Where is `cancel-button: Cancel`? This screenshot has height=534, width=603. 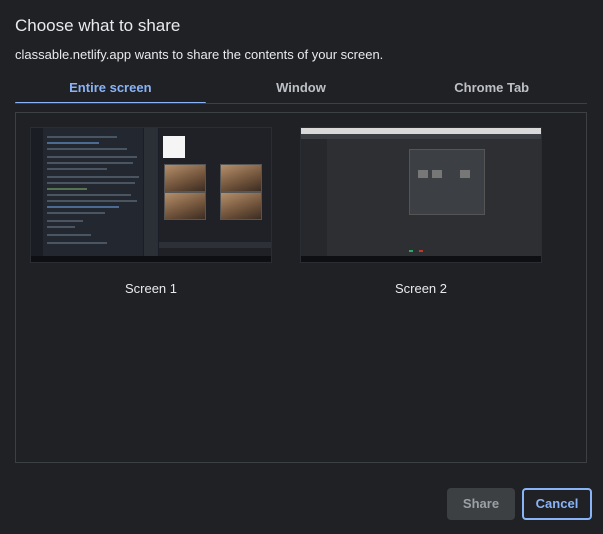
cancel-button: Cancel is located at coordinates (557, 504).